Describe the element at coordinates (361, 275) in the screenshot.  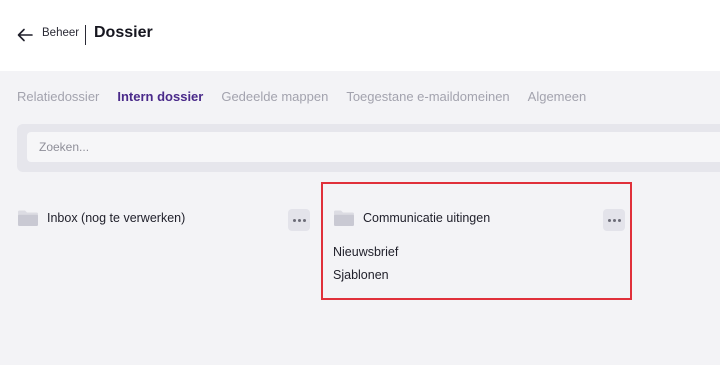
I see `subfolder-sjablonen: Sjablonen` at that location.